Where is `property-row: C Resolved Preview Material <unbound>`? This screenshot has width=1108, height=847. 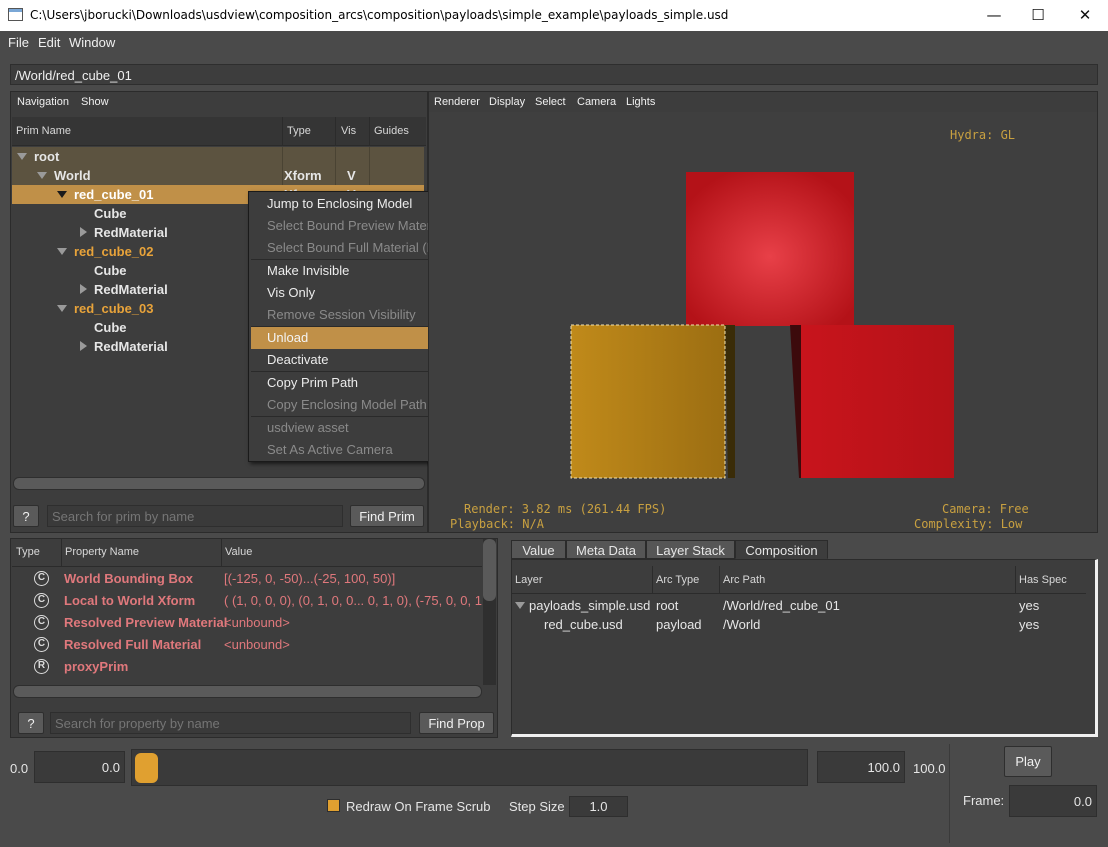 property-row: C Resolved Preview Material <unbound> is located at coordinates (247, 623).